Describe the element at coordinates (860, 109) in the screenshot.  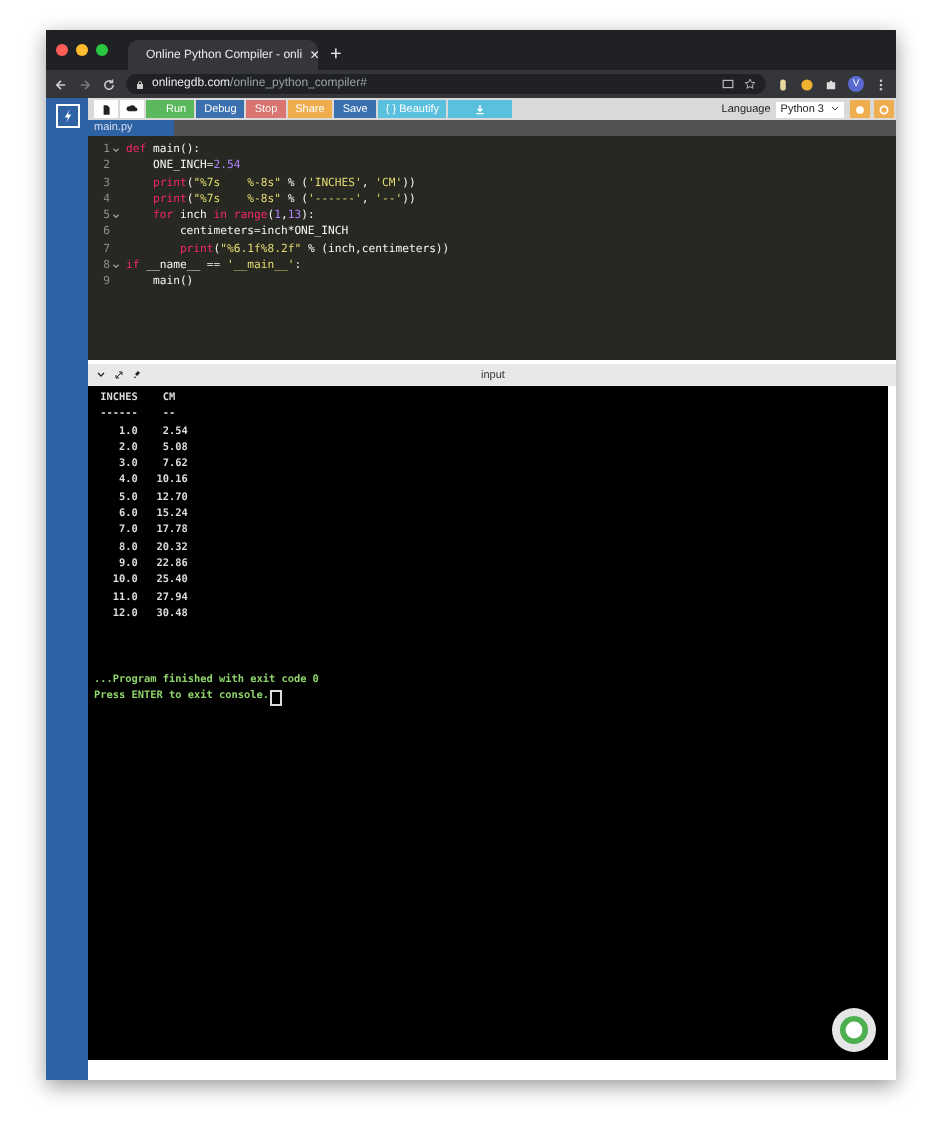
I see `circle-icon` at that location.